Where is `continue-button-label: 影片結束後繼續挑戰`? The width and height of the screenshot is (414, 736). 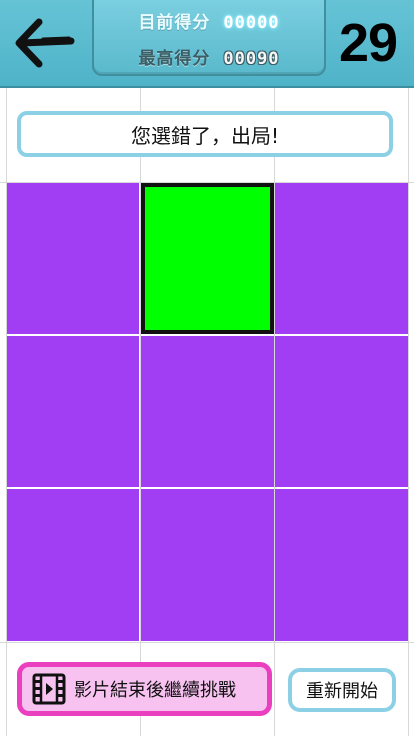
continue-button-label: 影片結束後繼續挑戰 is located at coordinates (155, 690).